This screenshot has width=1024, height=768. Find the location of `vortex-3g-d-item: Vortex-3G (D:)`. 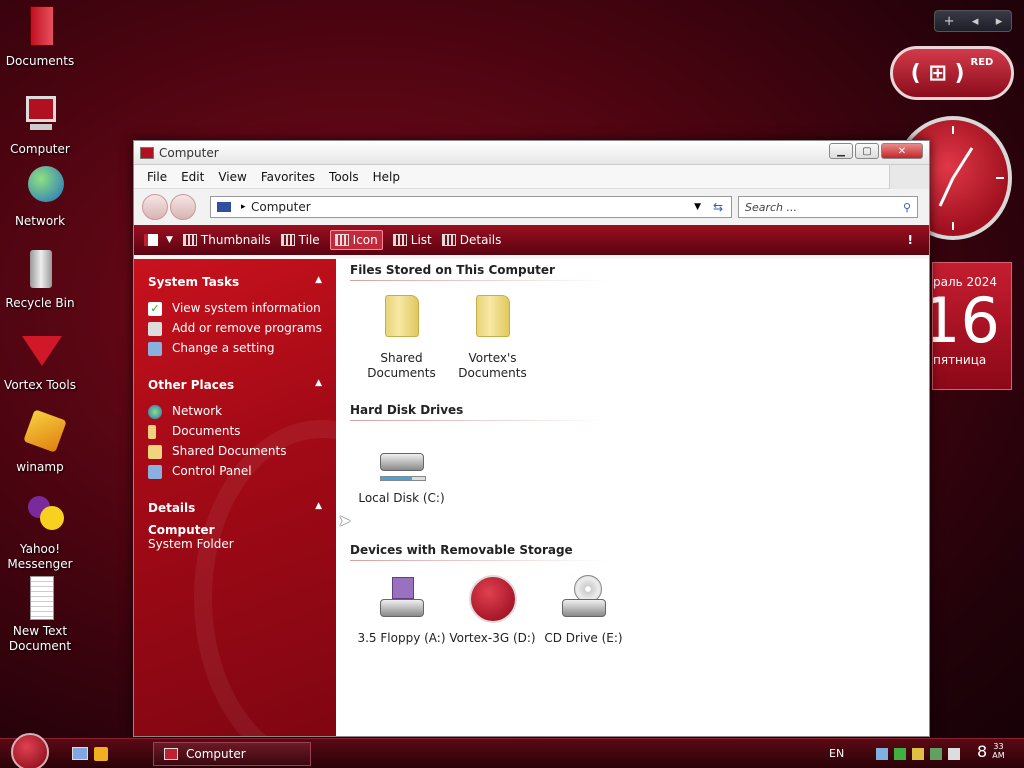

vortex-3g-d-item: Vortex-3G (D:) is located at coordinates (492, 629).